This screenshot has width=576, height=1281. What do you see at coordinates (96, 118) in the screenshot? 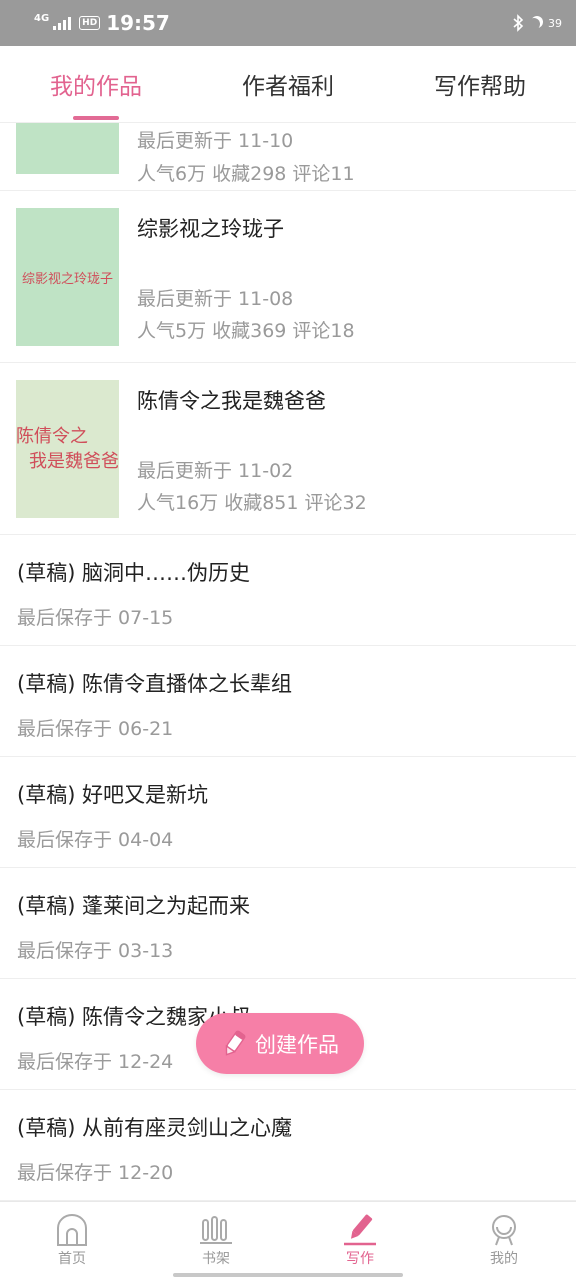
I see `tab-active-indicator` at bounding box center [96, 118].